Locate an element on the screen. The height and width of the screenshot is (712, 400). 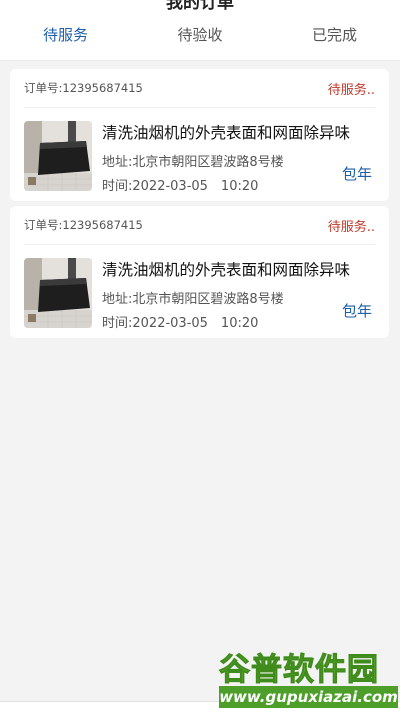
order-tabs: 待服务 待验收 已完成 is located at coordinates (200, 35).